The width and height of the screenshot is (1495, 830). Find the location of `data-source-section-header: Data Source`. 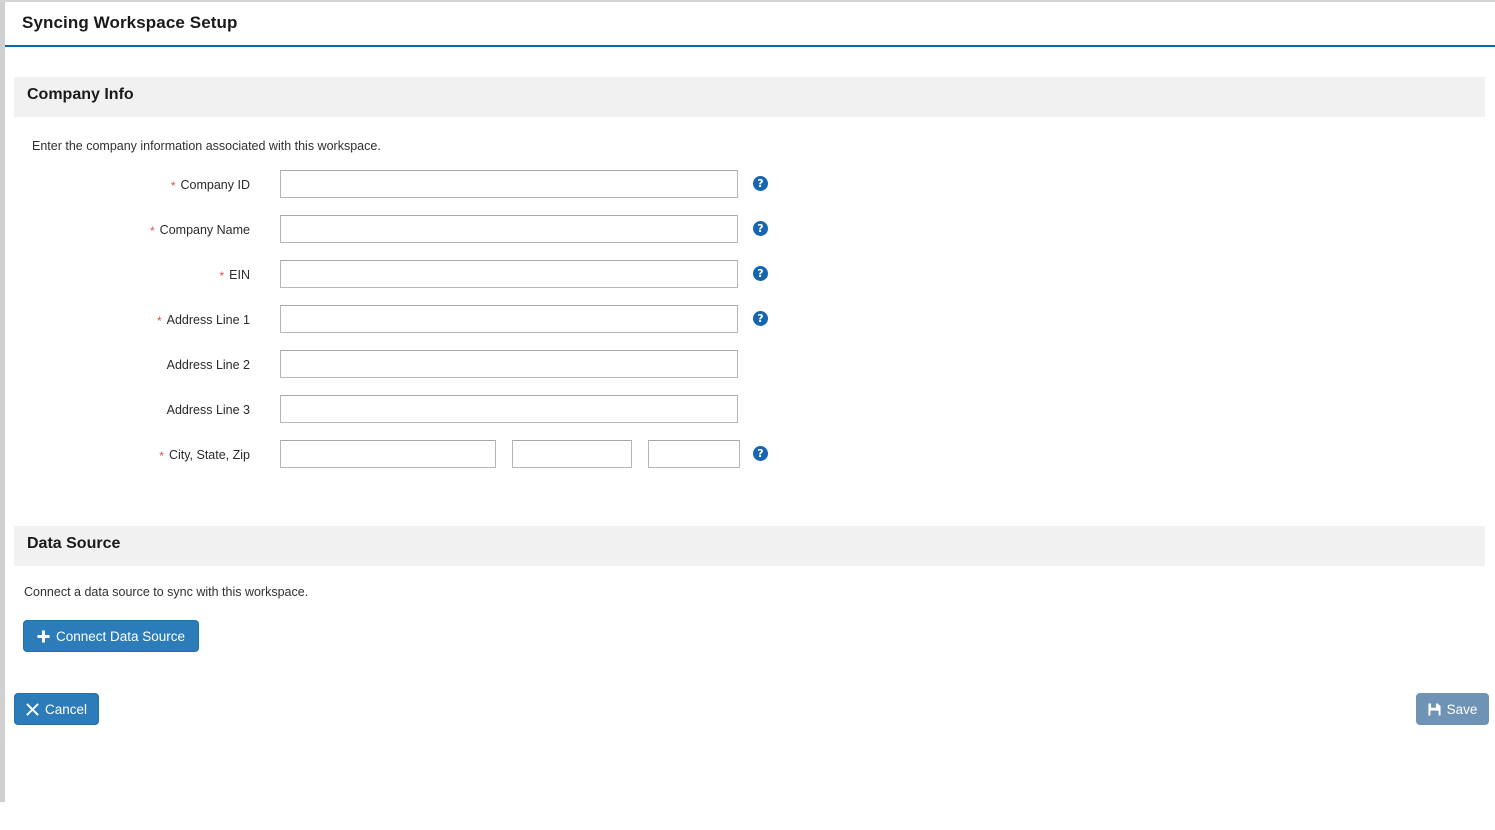

data-source-section-header: Data Source is located at coordinates (749, 546).